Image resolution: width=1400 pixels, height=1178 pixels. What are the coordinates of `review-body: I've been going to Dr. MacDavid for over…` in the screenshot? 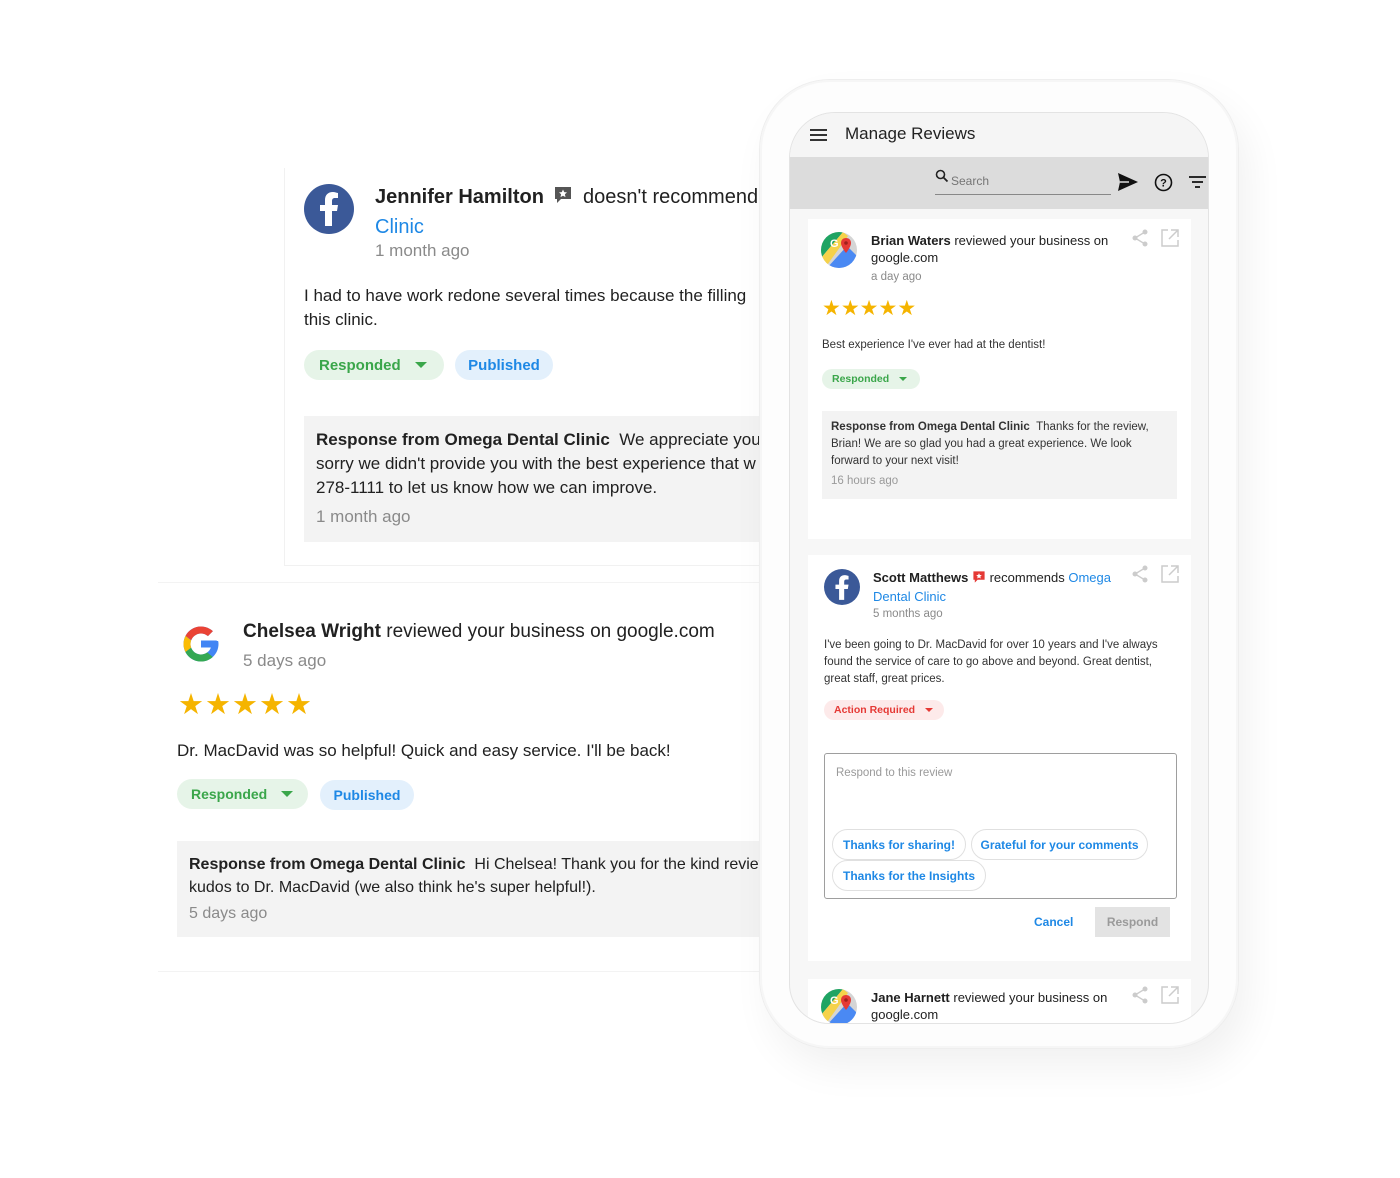 It's located at (991, 662).